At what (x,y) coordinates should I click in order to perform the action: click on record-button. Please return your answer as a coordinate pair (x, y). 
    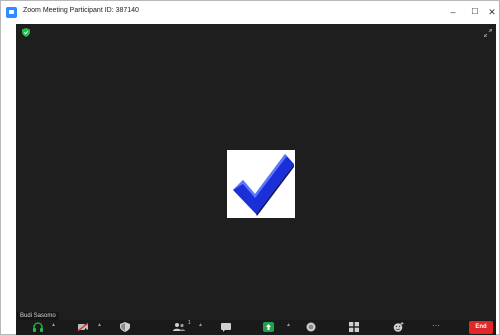
    Looking at the image, I should click on (311, 327).